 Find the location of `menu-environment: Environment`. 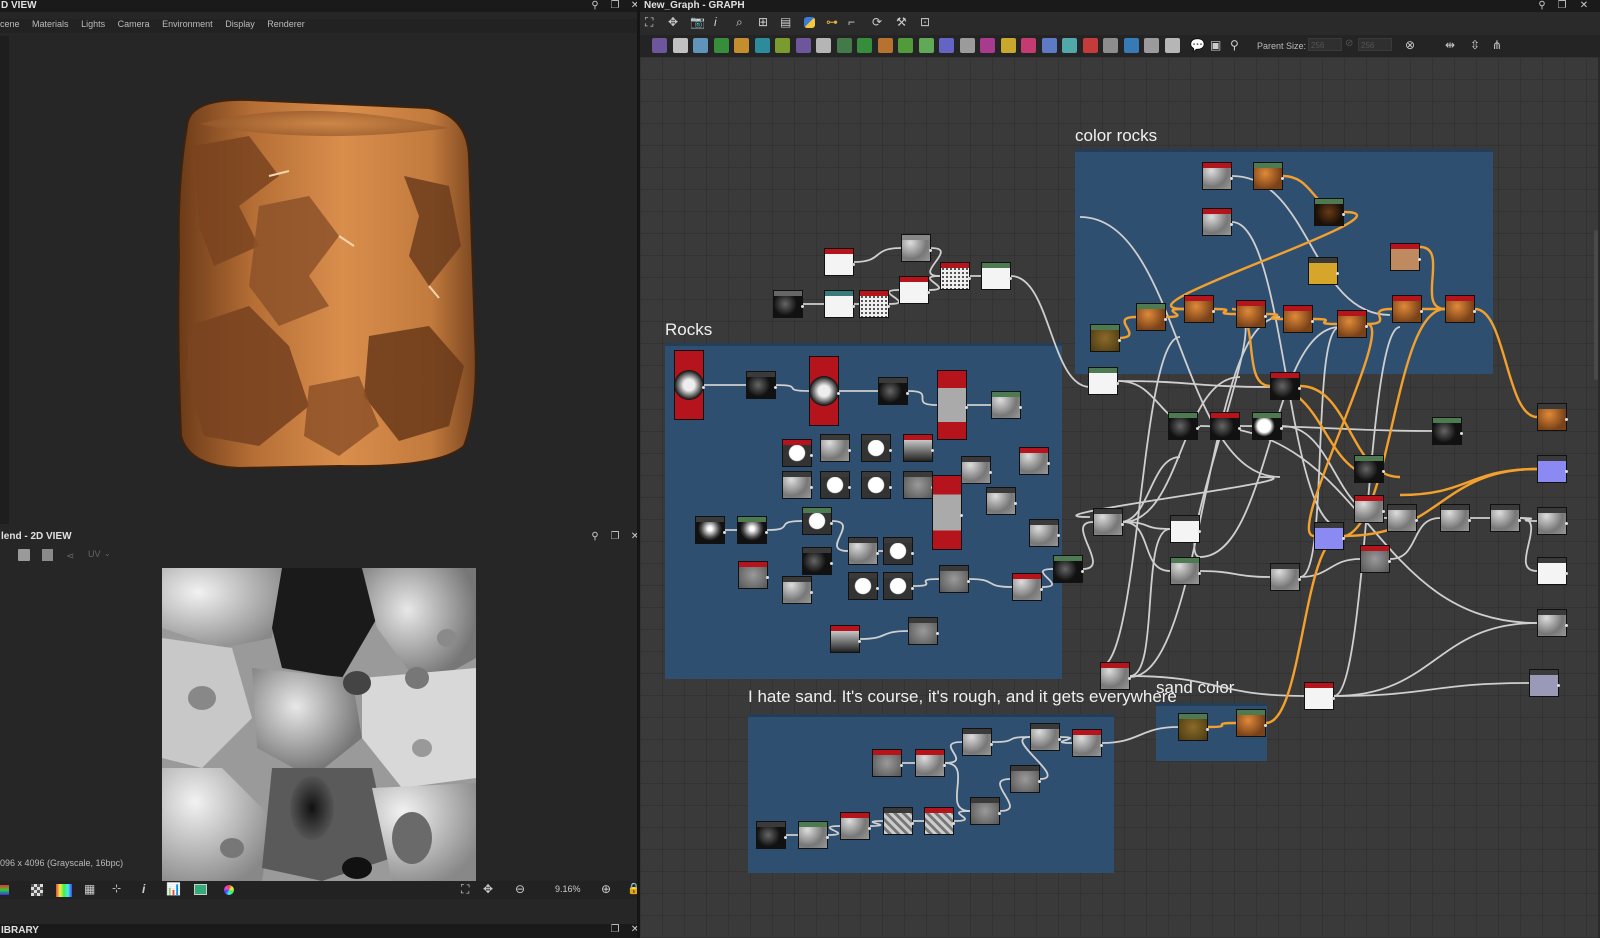

menu-environment: Environment is located at coordinates (187, 24).